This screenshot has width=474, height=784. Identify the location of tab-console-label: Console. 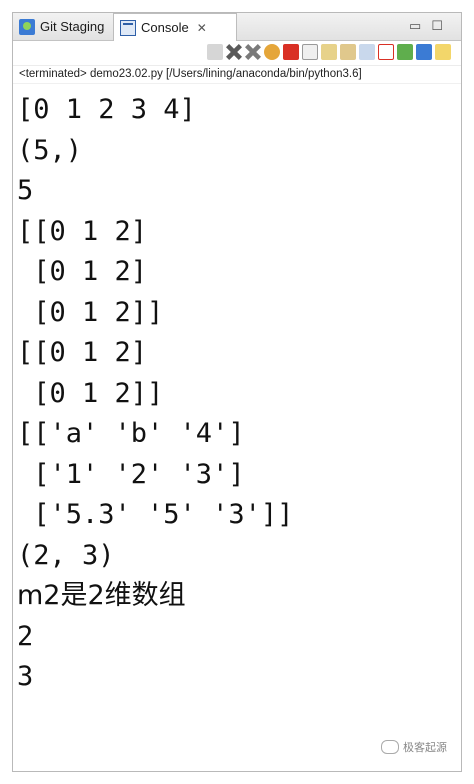
(165, 27).